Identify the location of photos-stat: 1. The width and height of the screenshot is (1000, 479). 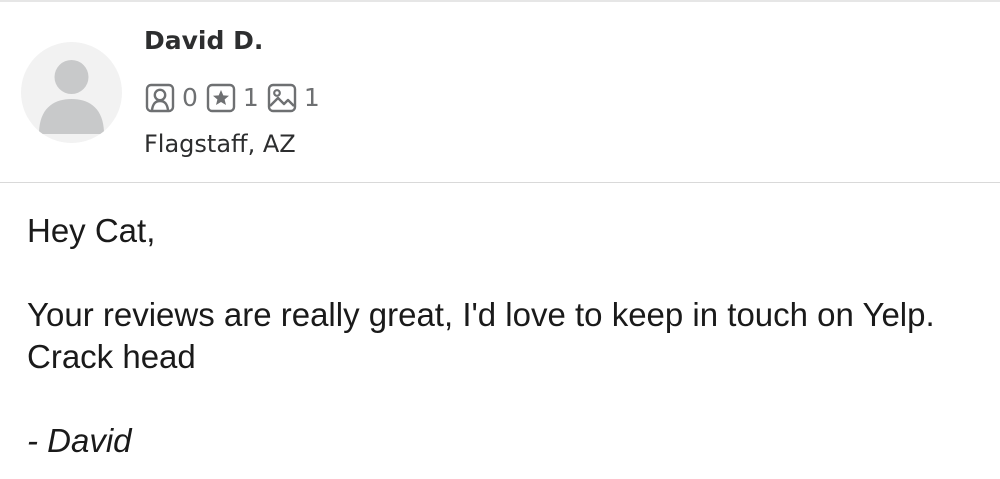
(293, 98).